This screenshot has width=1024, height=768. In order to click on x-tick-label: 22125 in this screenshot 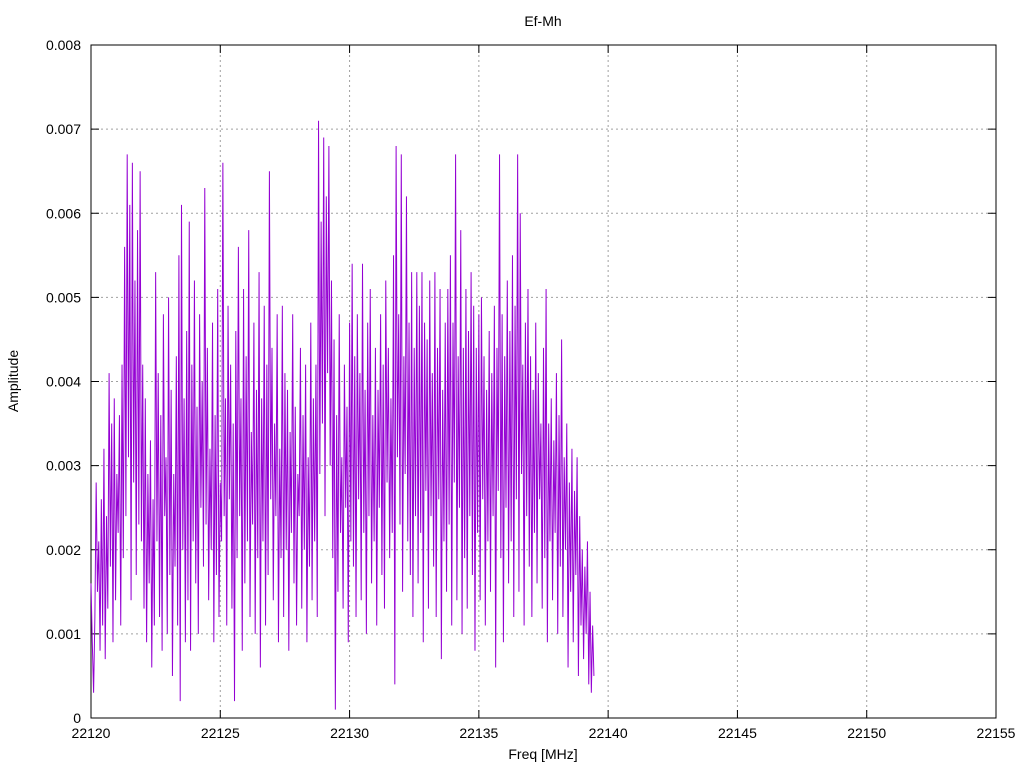, I will do `click(220, 733)`.